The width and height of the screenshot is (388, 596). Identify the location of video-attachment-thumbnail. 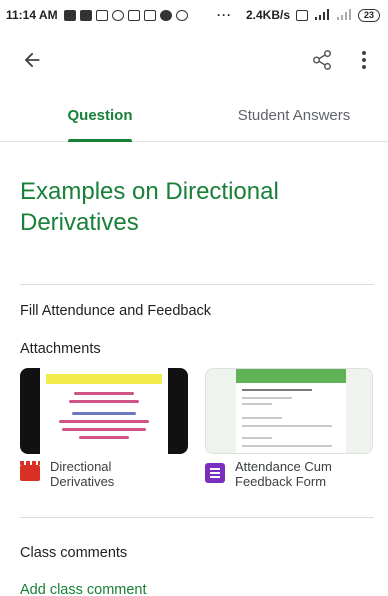
(104, 411).